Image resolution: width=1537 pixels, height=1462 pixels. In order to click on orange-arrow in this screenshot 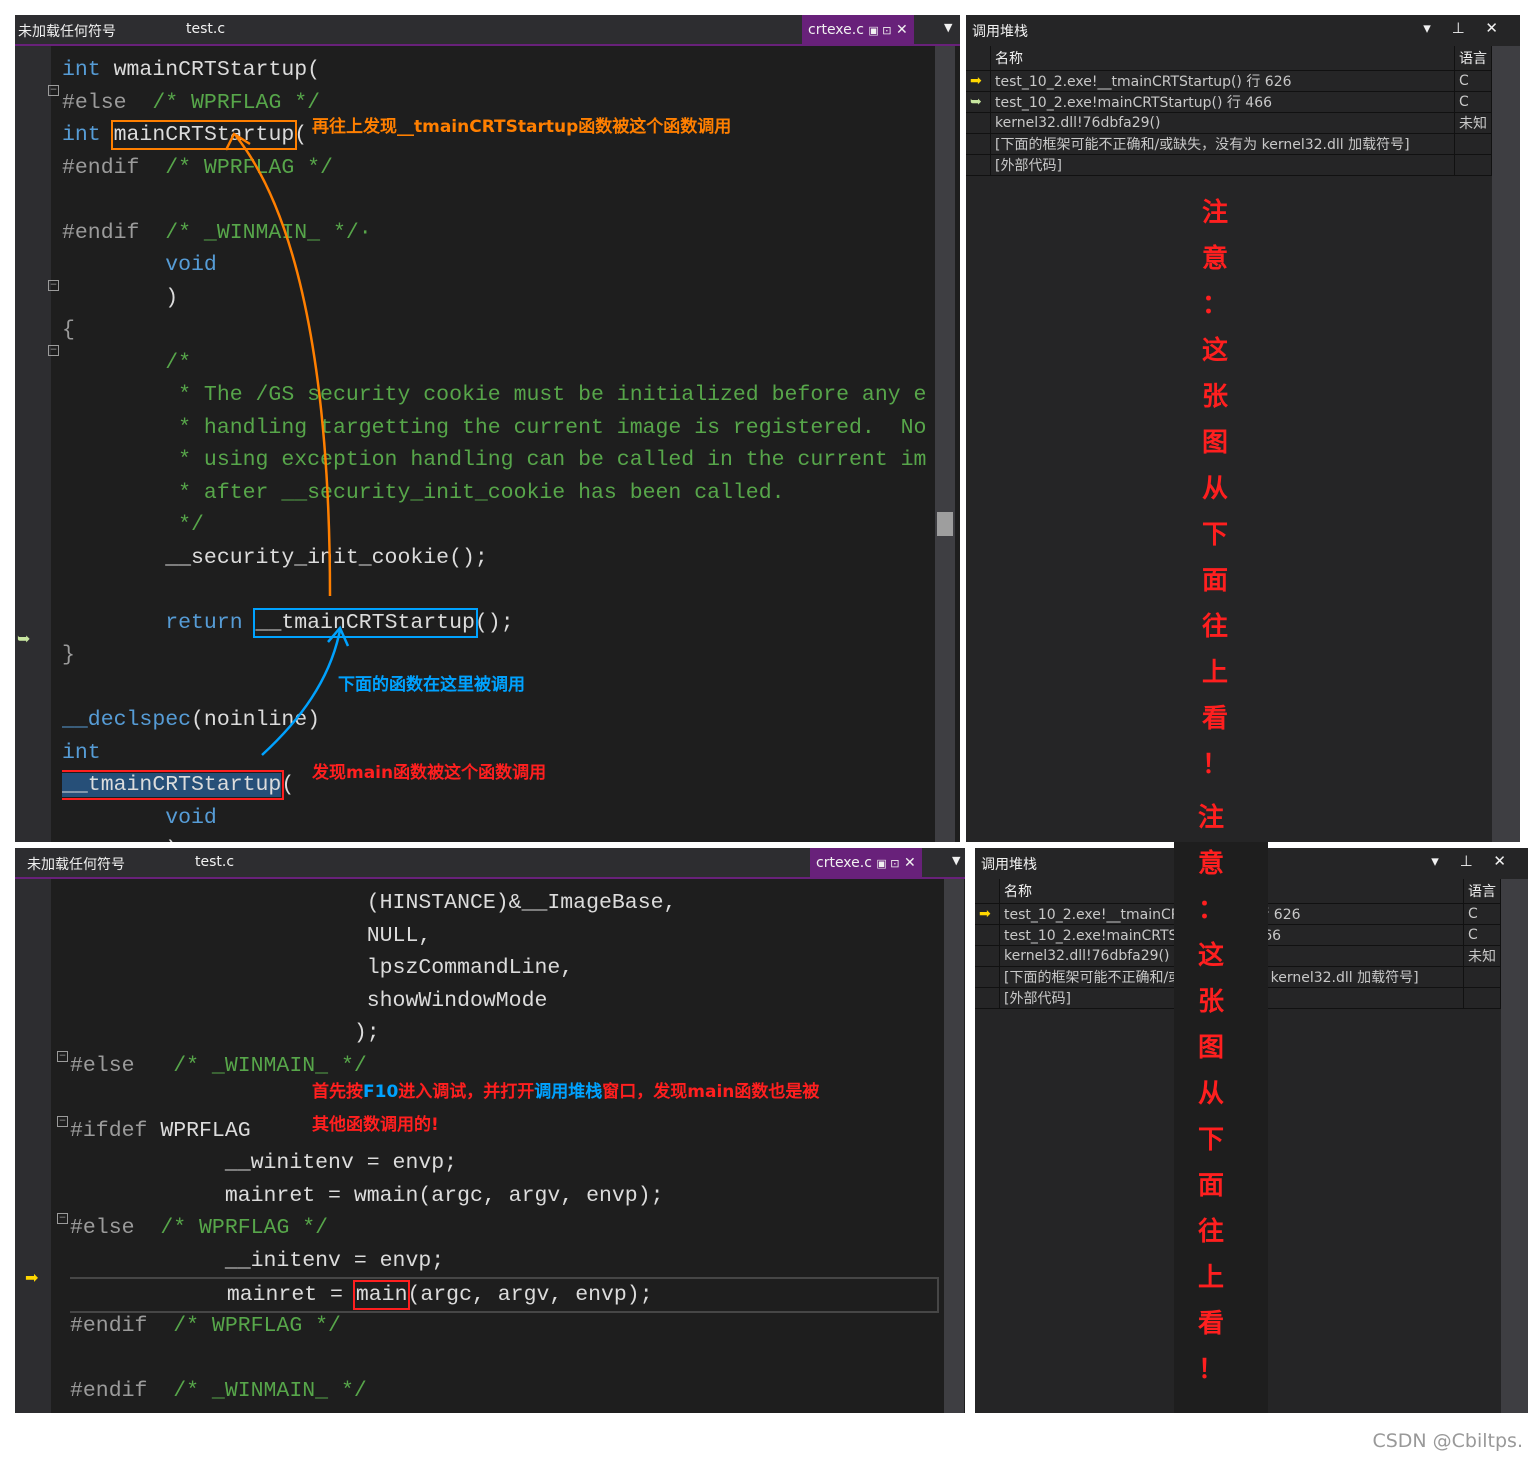, I will do `click(283, 366)`.